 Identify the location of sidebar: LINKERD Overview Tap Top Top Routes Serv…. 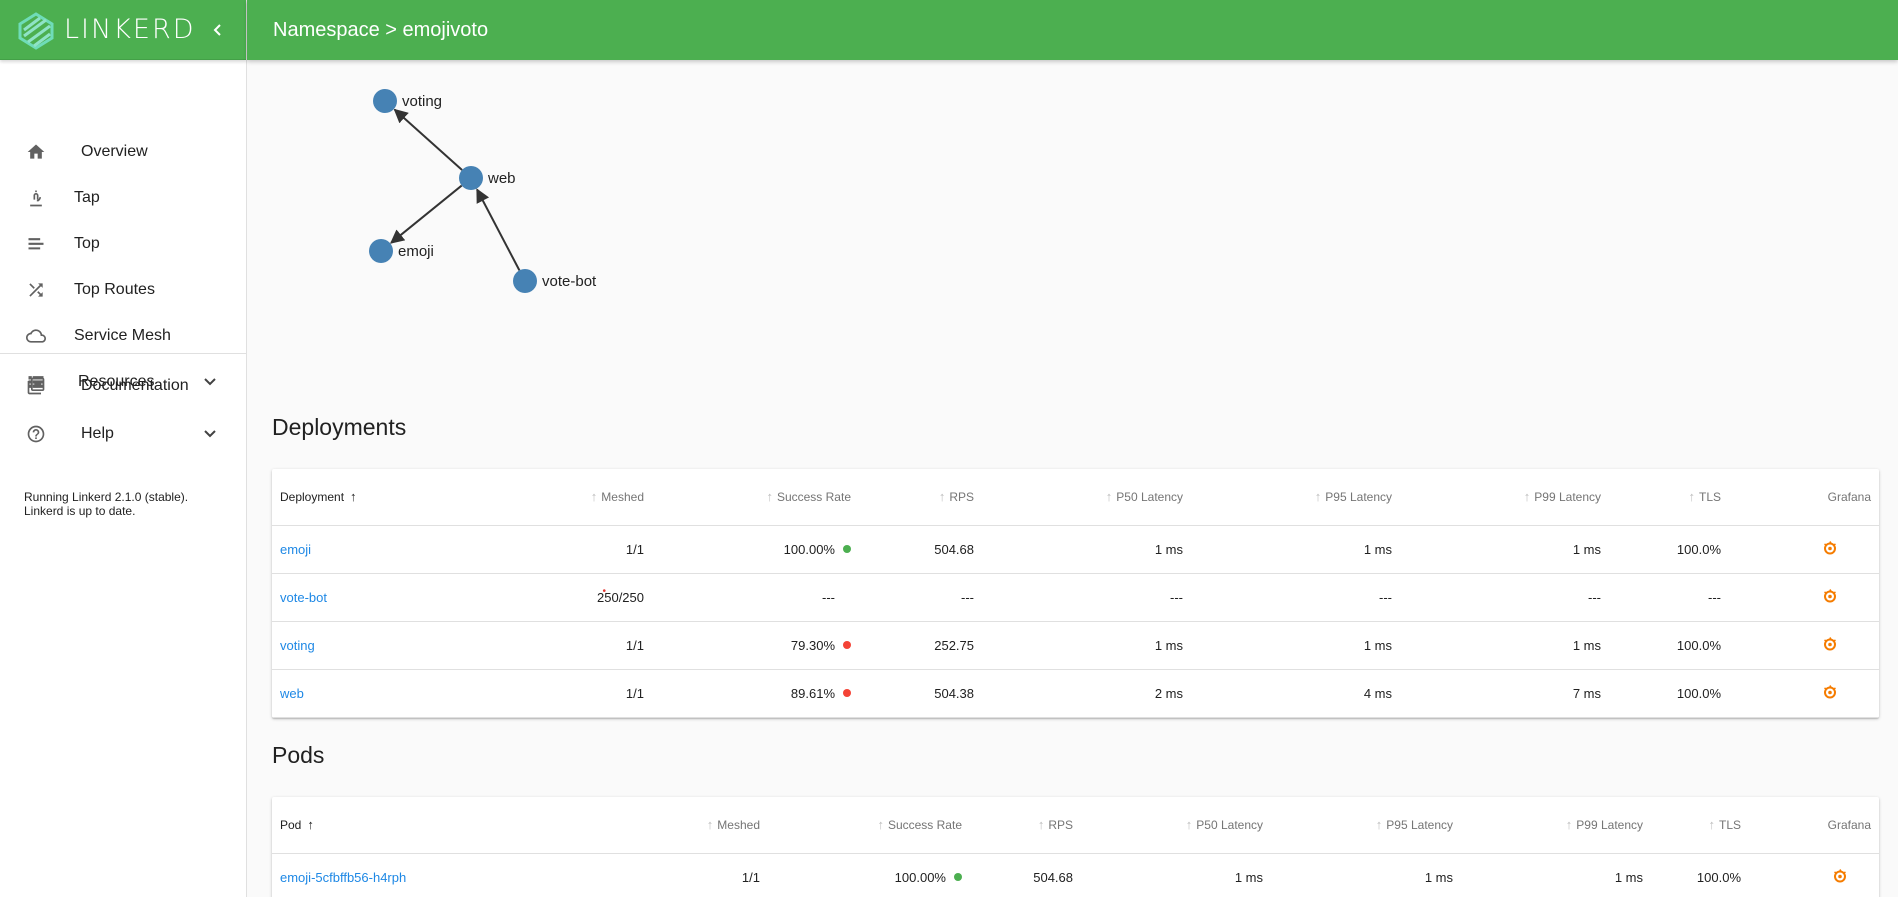
(123, 448).